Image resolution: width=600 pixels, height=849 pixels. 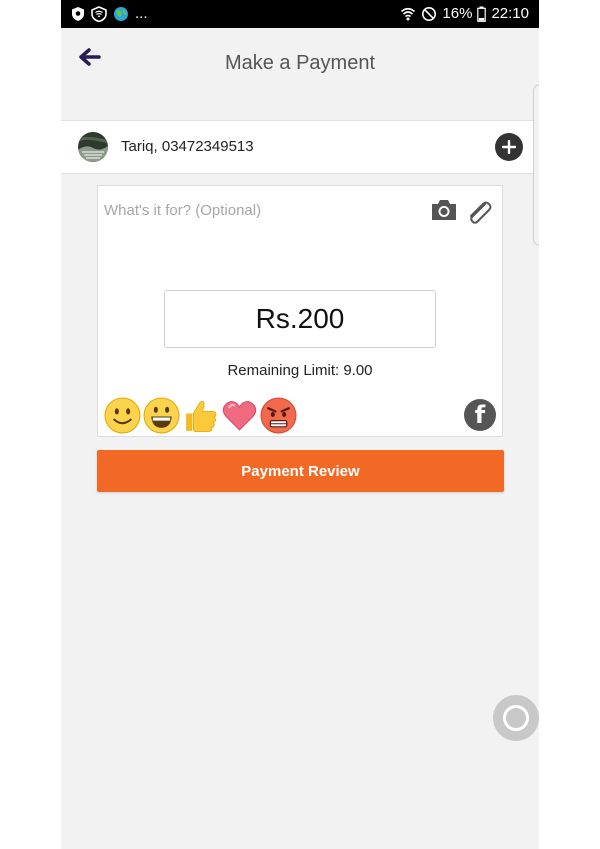 What do you see at coordinates (254, 210) in the screenshot?
I see `note-input` at bounding box center [254, 210].